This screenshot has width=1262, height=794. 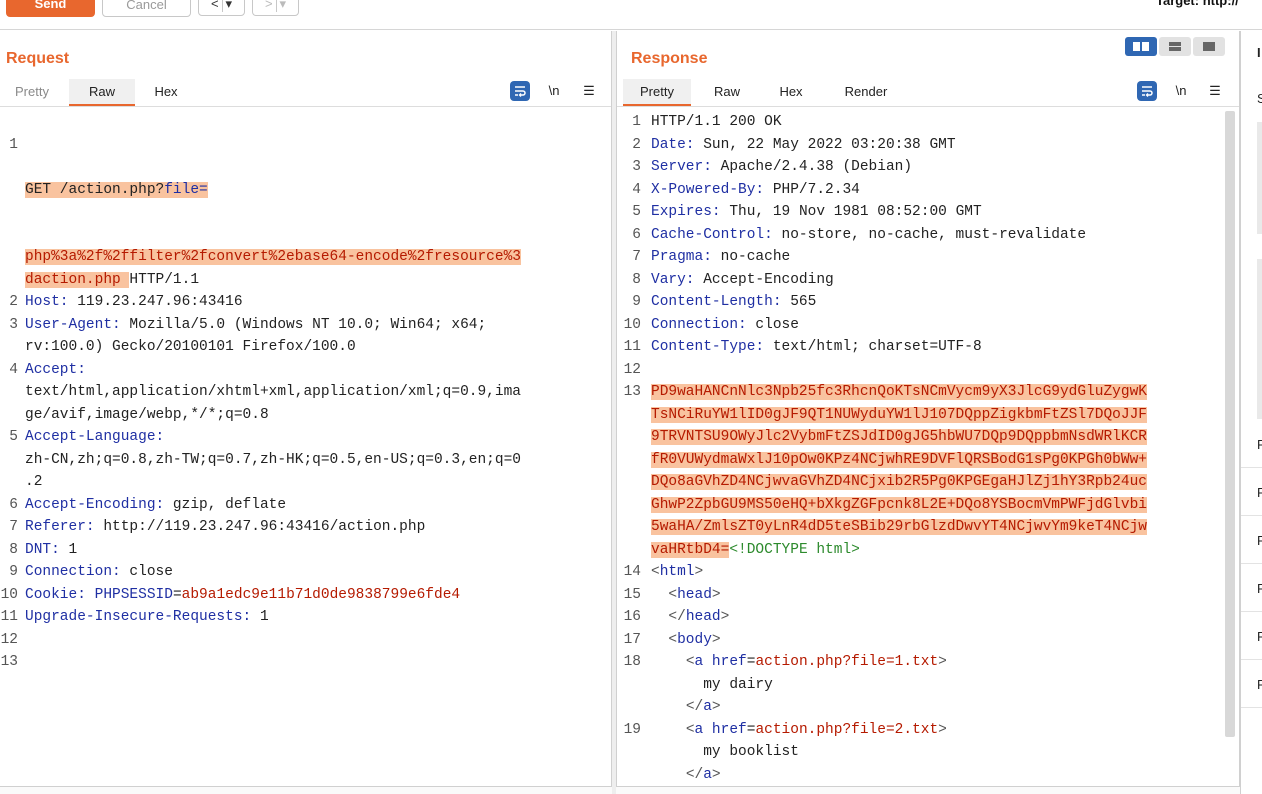 I want to click on tab-response-pretty: Pretty, so click(x=657, y=92).